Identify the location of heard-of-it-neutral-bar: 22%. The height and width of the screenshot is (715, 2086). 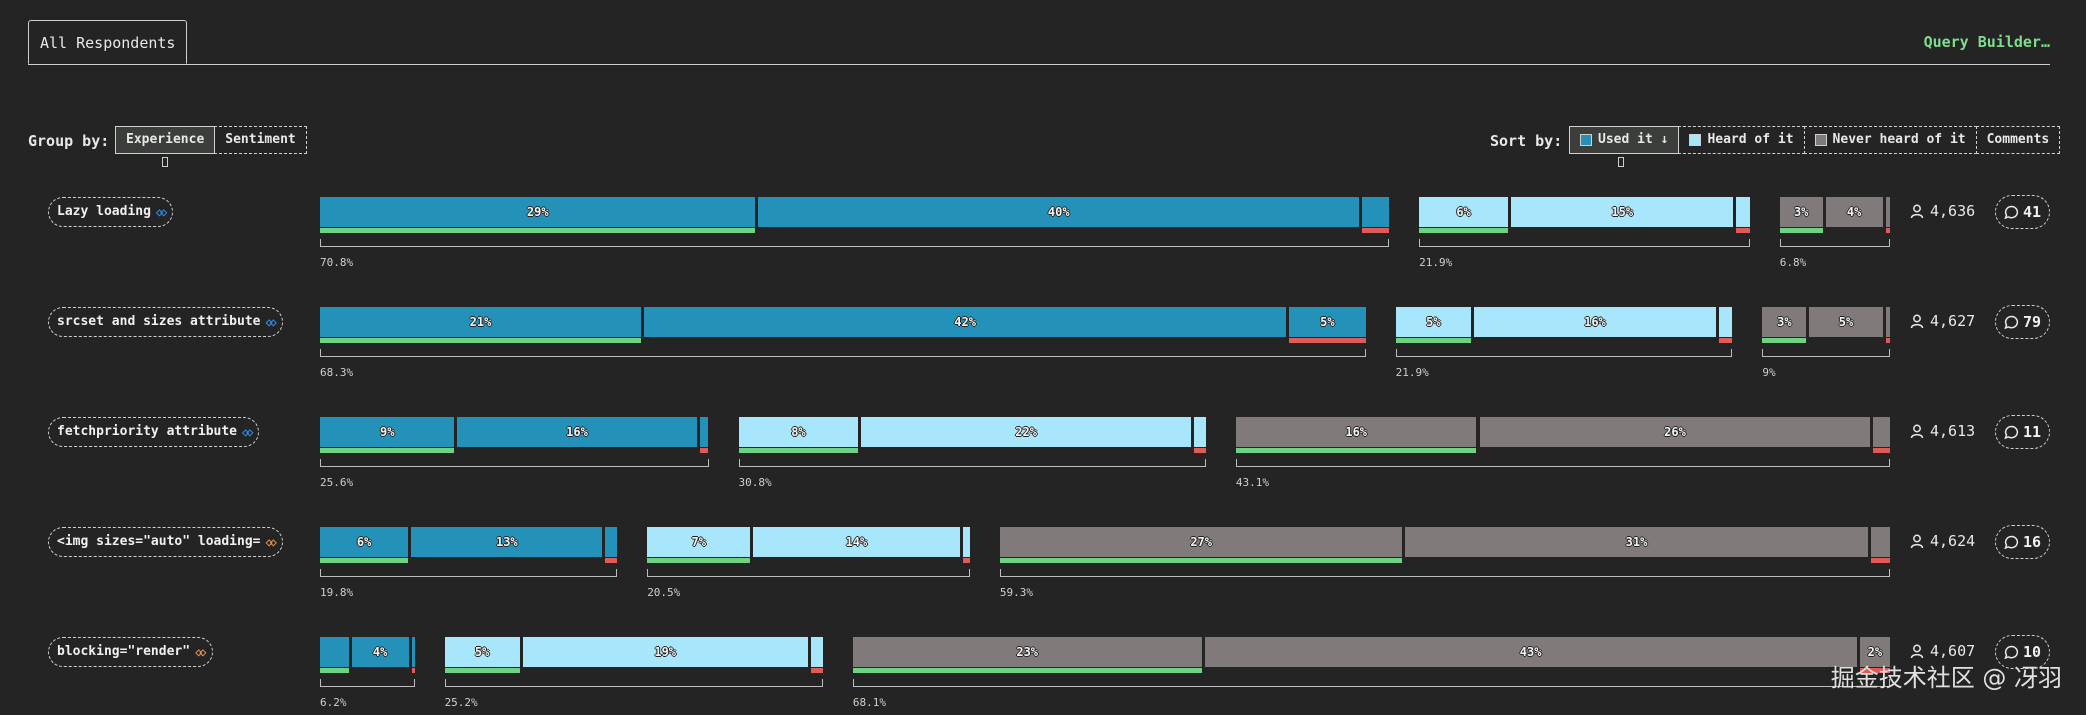
(1026, 432).